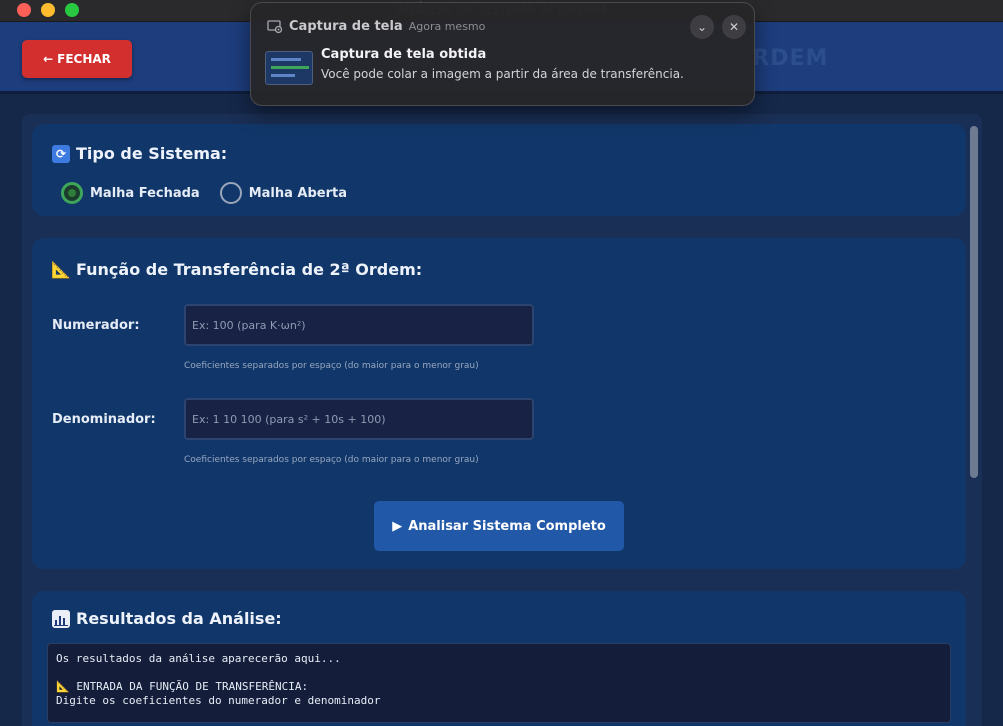 The image size is (1003, 726). What do you see at coordinates (72, 193) in the screenshot?
I see `radio-closed-loop-indicator` at bounding box center [72, 193].